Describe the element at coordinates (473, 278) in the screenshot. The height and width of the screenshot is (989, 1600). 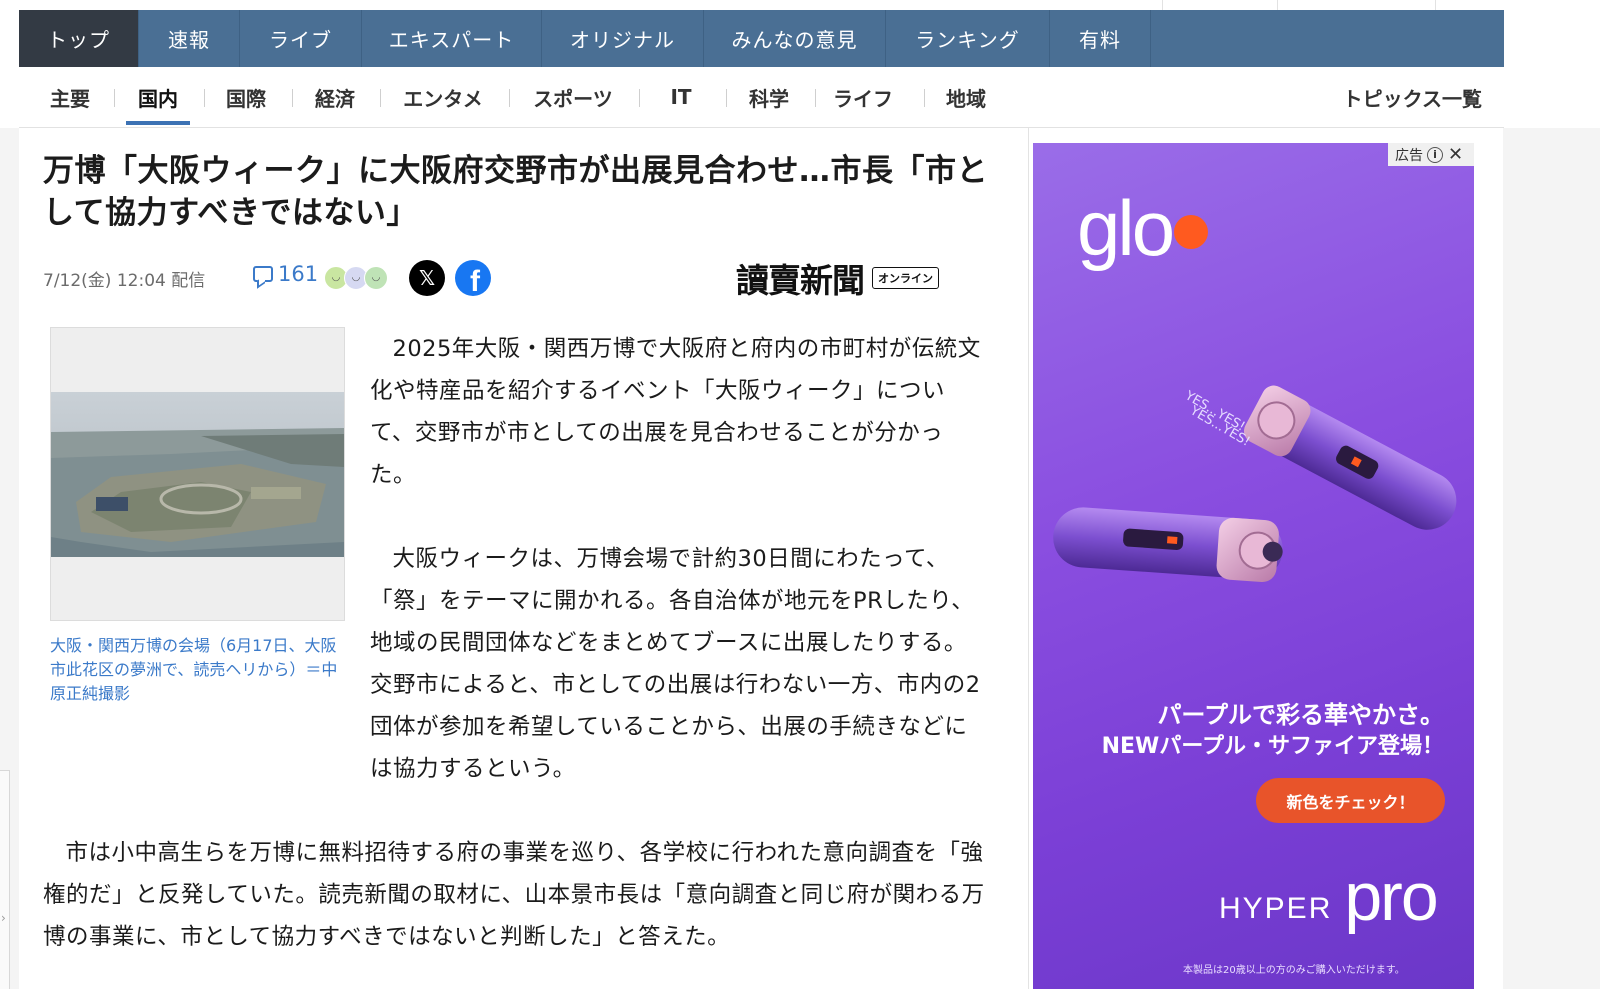
I see `share-facebook-icon: f` at that location.